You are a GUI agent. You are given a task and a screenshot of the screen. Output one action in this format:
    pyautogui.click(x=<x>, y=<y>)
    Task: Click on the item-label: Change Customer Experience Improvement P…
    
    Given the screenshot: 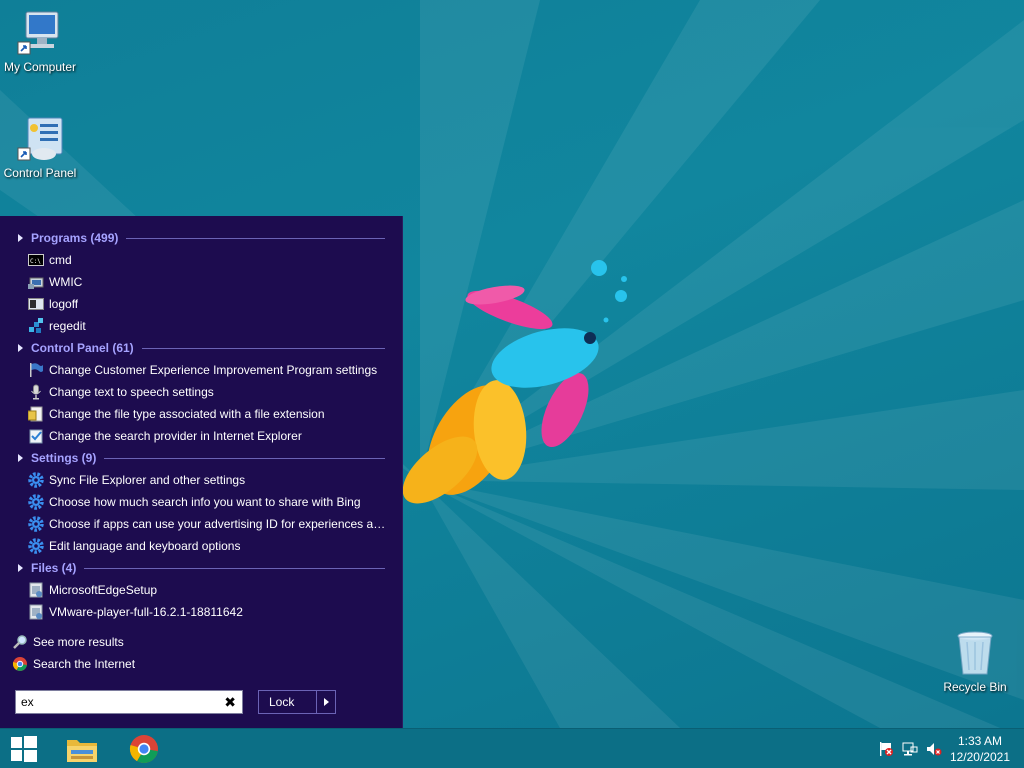 What is the action you would take?
    pyautogui.click(x=213, y=370)
    